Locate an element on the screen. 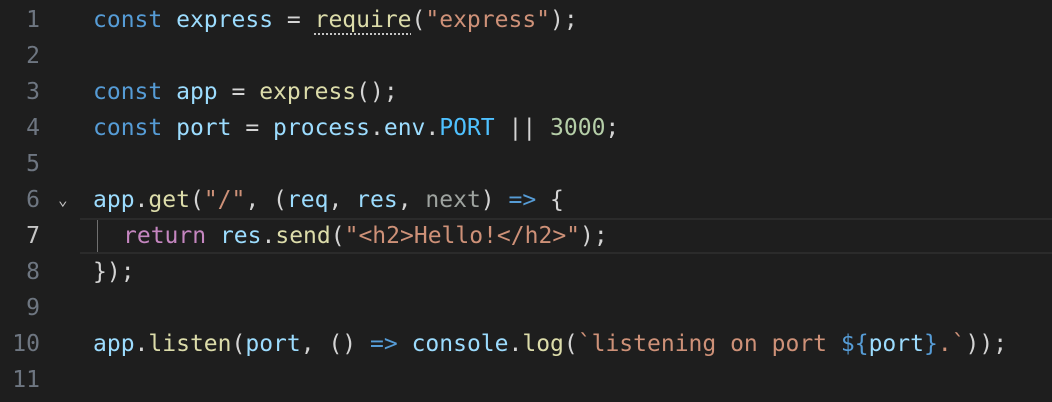  fold-chevron-icon: ⌄ is located at coordinates (63, 200).